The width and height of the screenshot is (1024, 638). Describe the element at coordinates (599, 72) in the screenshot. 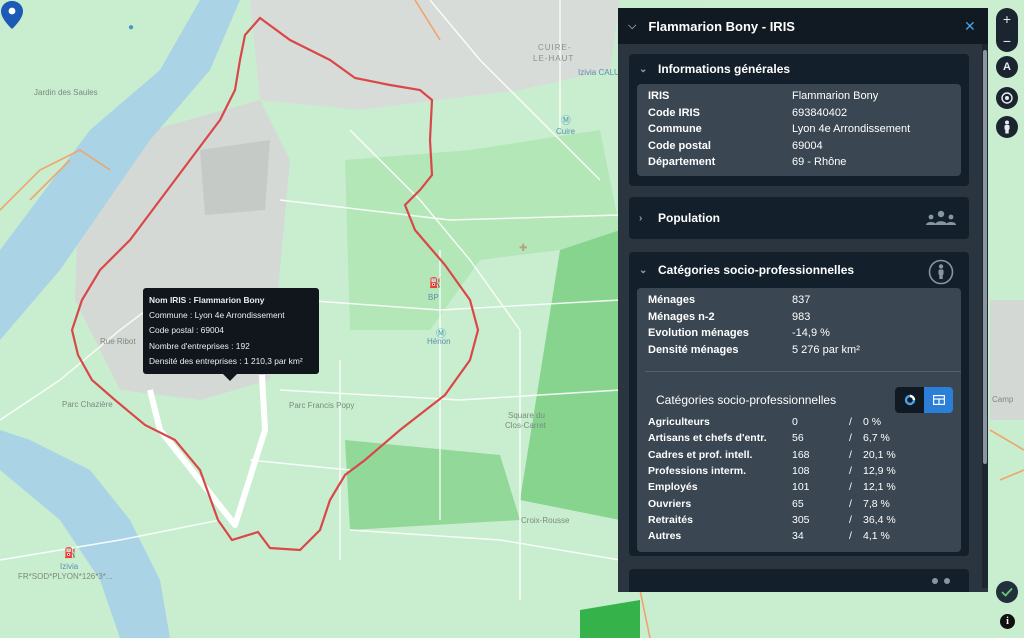

I see `map-label-izivia-calu: Izivia CALU` at that location.